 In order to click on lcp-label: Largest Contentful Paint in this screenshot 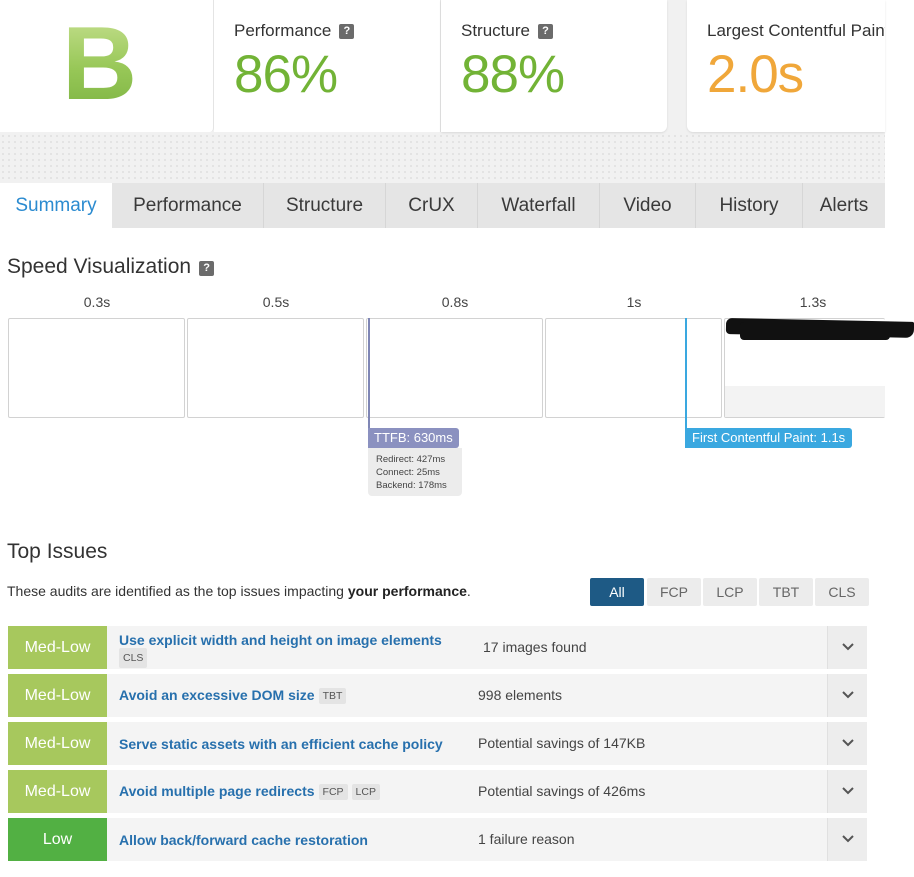, I will do `click(796, 30)`.